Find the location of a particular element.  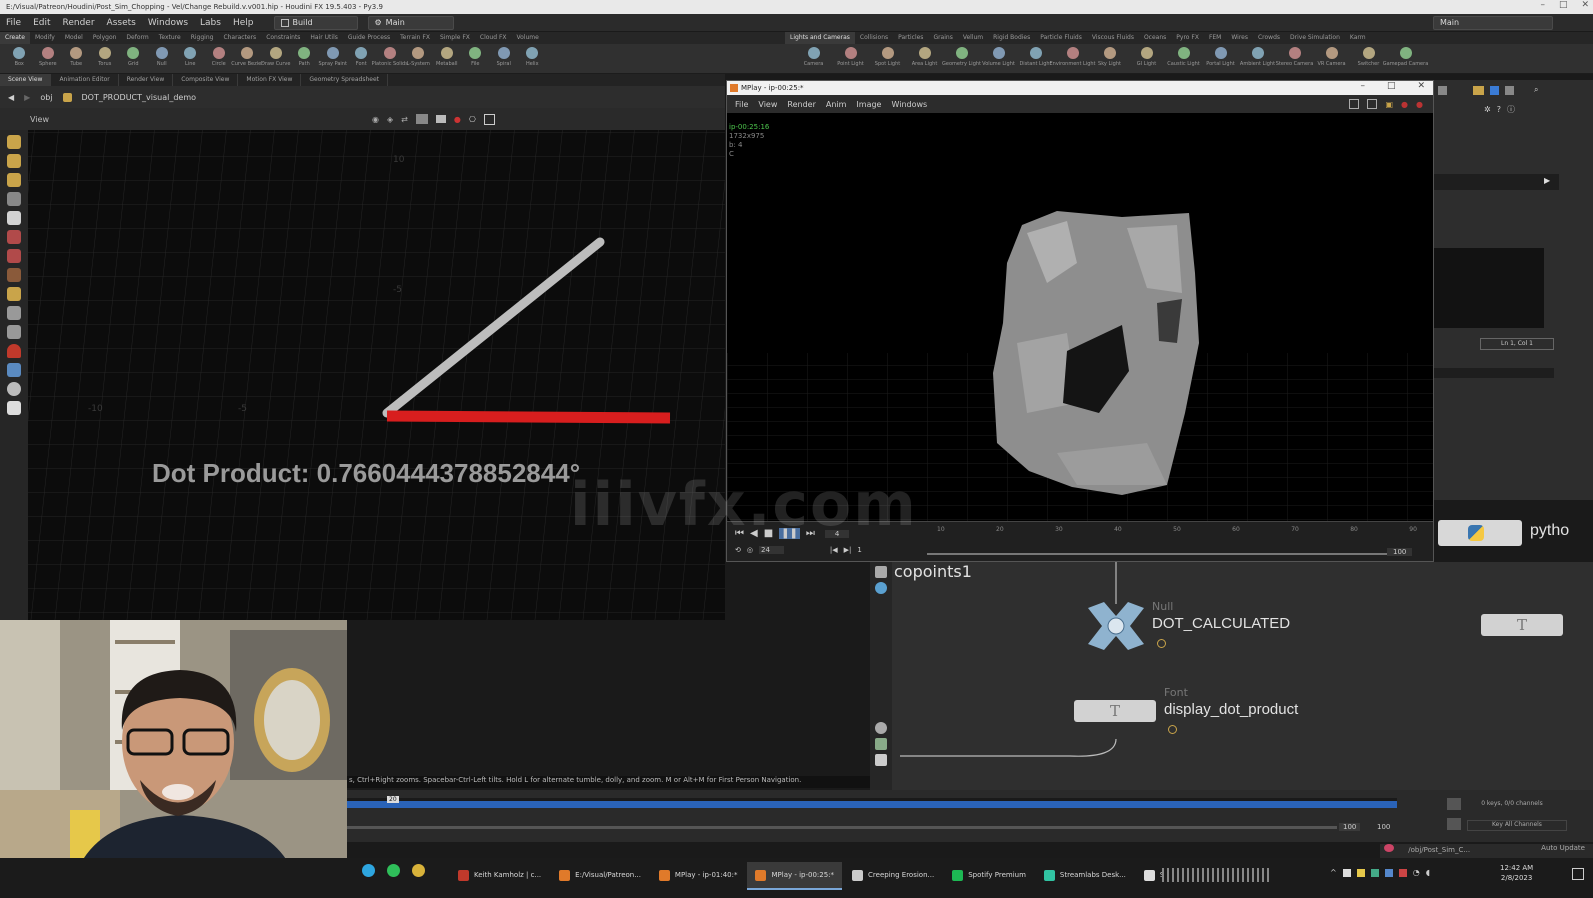

shelf-tool-button: Environment Light is located at coordinates (1073, 59).